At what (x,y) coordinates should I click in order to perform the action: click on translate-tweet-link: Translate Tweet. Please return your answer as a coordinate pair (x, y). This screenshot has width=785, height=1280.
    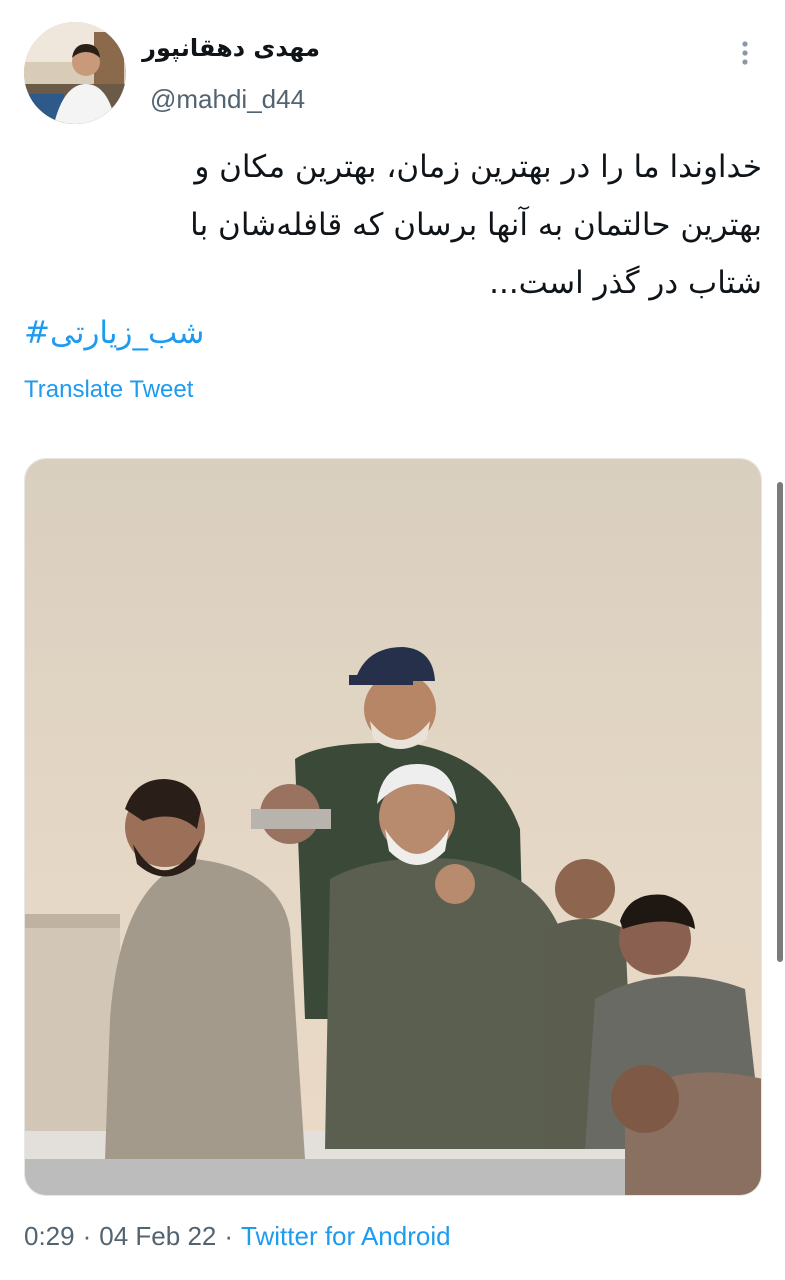
    Looking at the image, I should click on (108, 390).